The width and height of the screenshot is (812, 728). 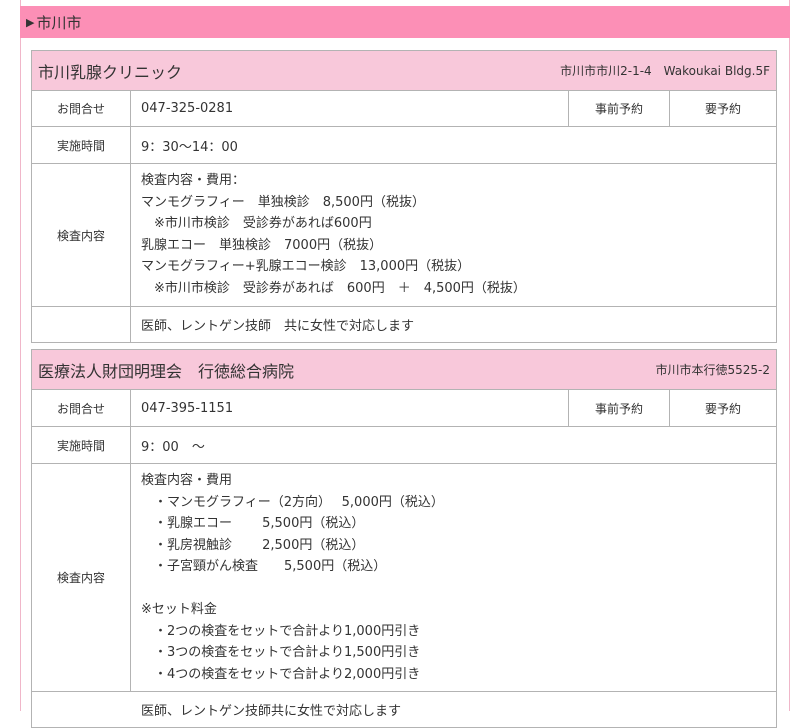 What do you see at coordinates (281, 652) in the screenshot?
I see `content-line: ・3つの検査をセットで合計より1,500円引き` at bounding box center [281, 652].